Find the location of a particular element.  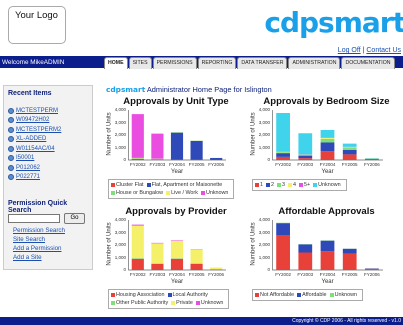

list-item: P022771 is located at coordinates (34, 178).